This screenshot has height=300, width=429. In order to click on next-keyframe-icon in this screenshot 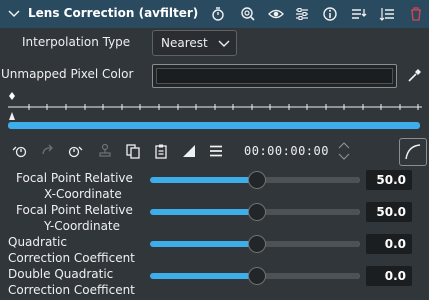, I will do `click(75, 151)`.